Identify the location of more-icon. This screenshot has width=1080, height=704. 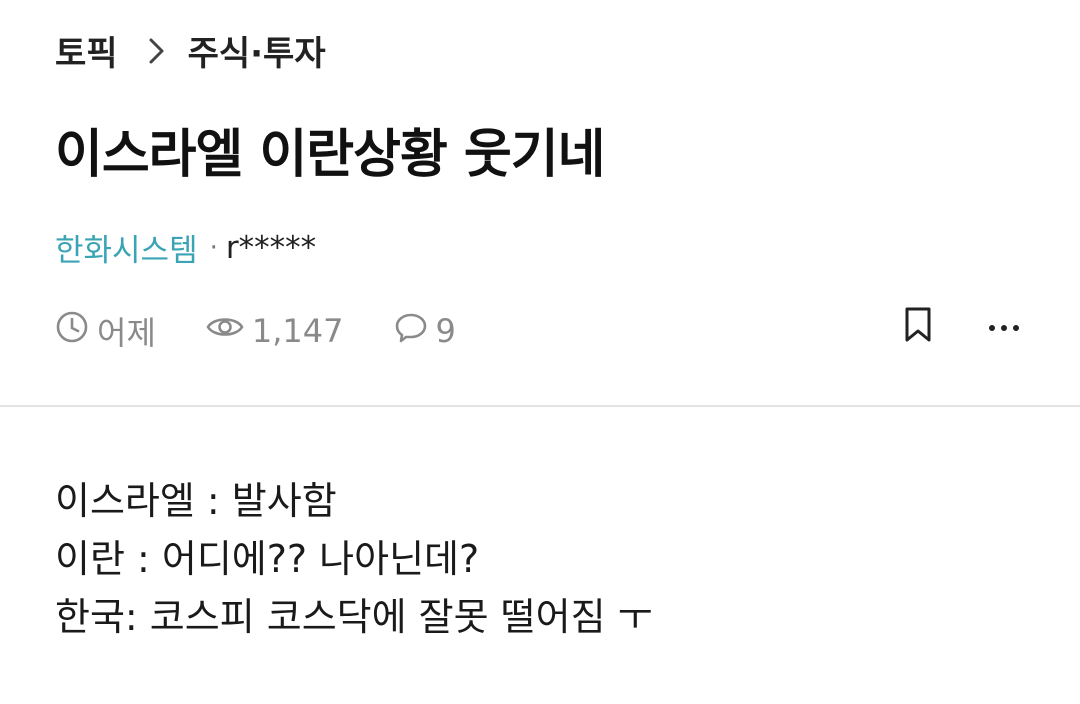
(1004, 327).